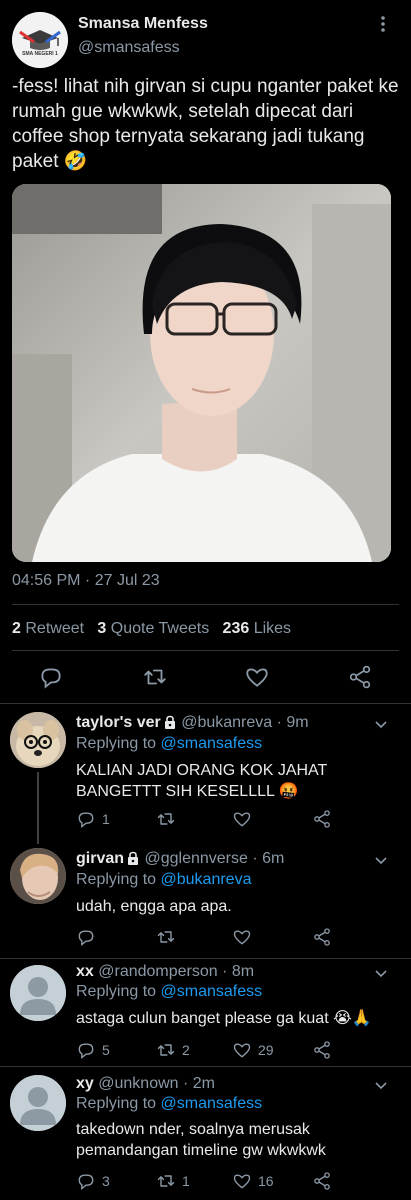 This screenshot has height=1200, width=411. I want to click on tweet-stats: 2 Retweet 3 Quote Tweets 236 Likes, so click(151, 629).